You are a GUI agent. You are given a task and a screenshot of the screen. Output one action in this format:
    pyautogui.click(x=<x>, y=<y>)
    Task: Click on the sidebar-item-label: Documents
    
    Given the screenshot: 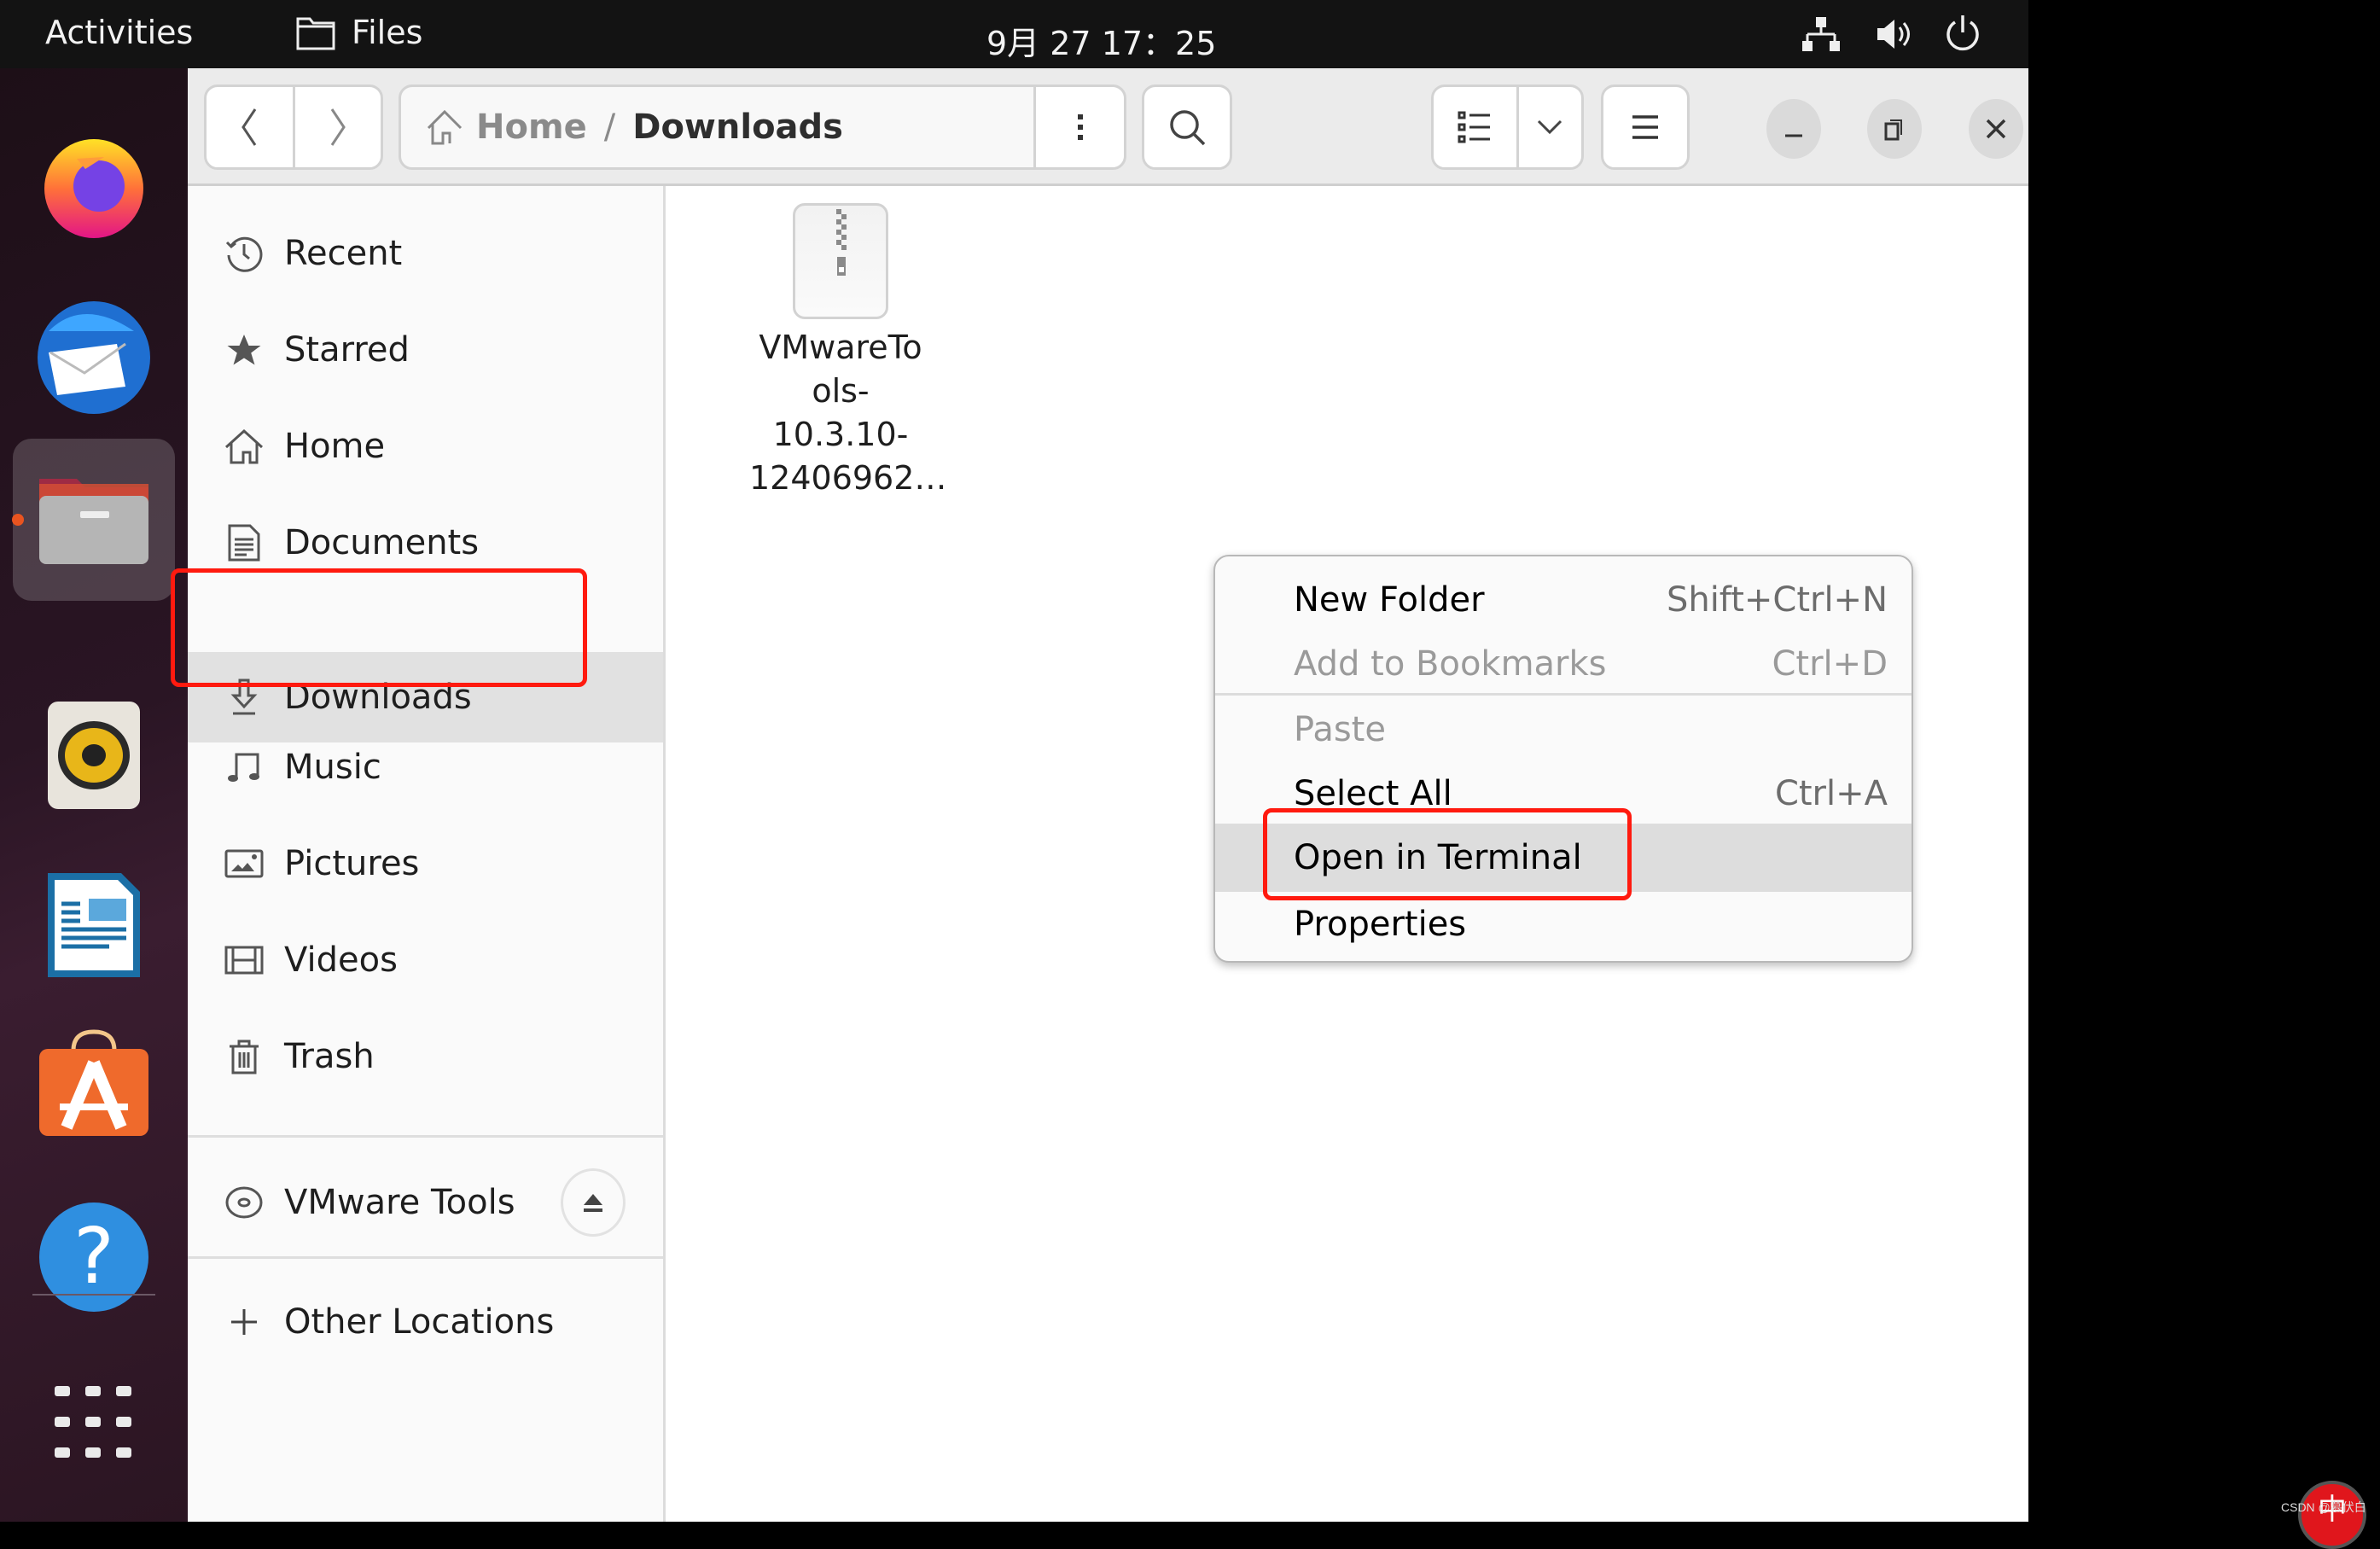 What is the action you would take?
    pyautogui.click(x=382, y=543)
    